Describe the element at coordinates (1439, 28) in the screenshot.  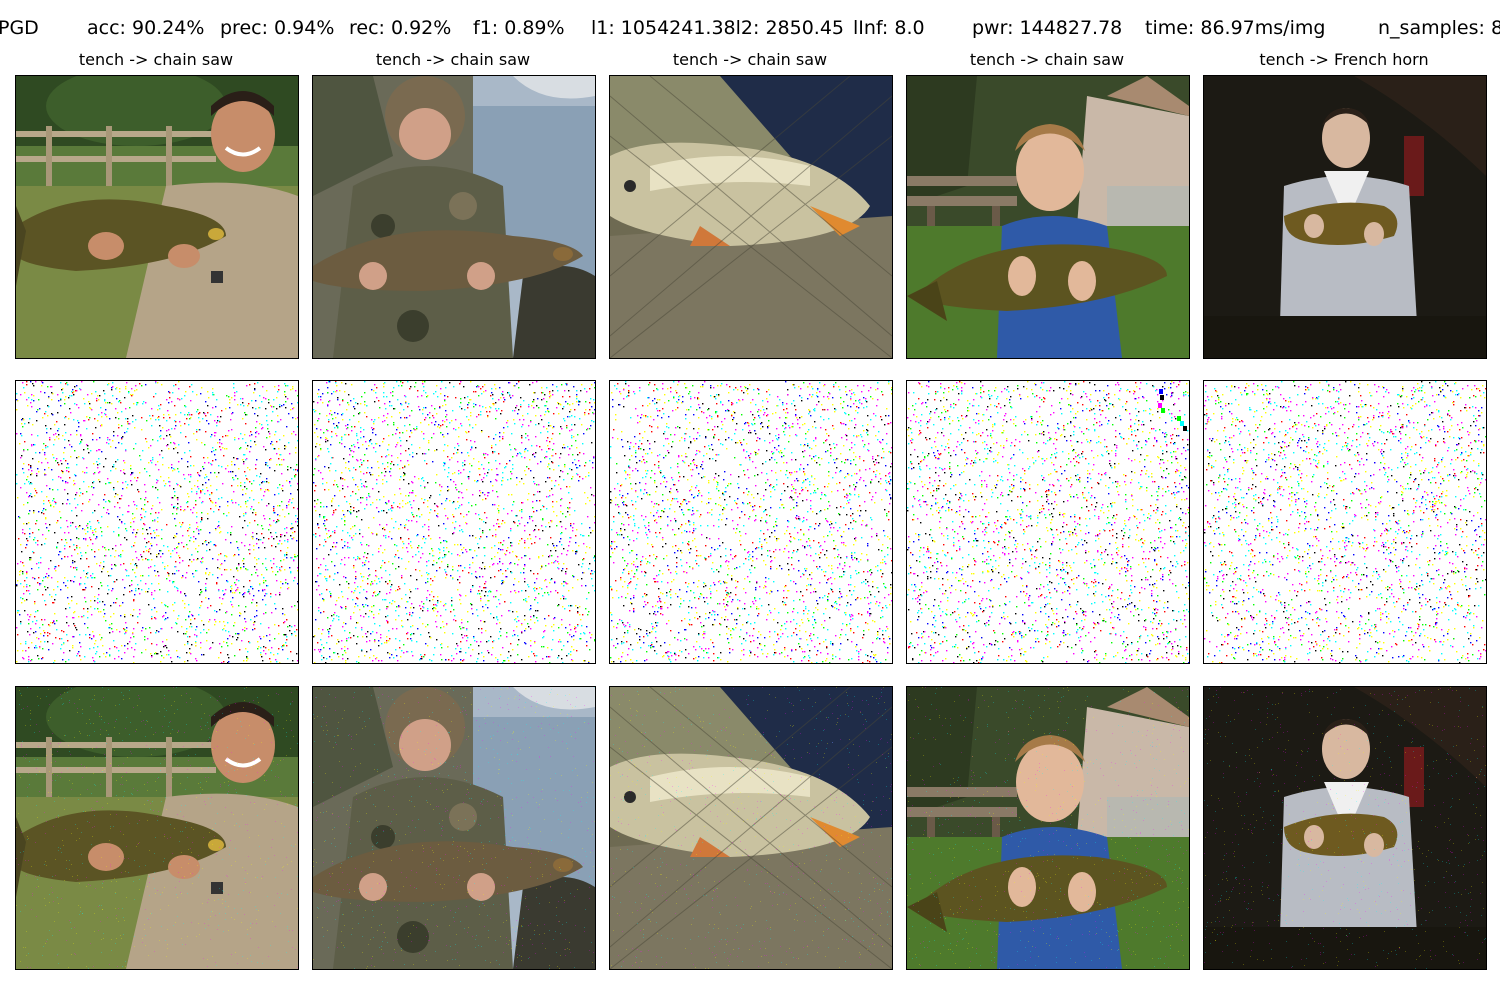
I see `n-samples-metric: n_samples: 8` at that location.